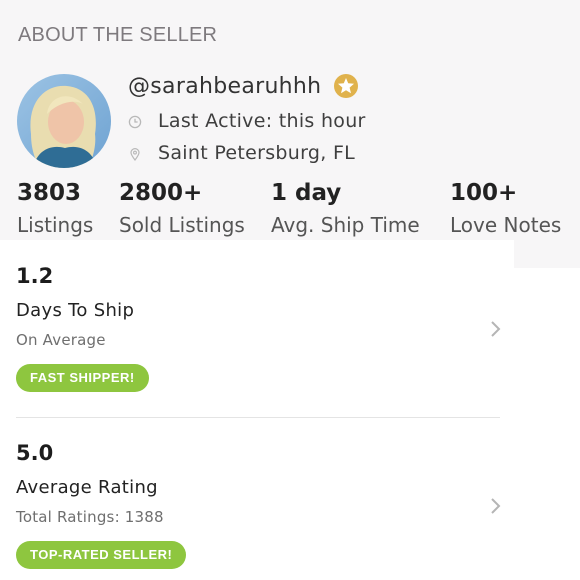  What do you see at coordinates (346, 86) in the screenshot?
I see `star-badge-icon` at bounding box center [346, 86].